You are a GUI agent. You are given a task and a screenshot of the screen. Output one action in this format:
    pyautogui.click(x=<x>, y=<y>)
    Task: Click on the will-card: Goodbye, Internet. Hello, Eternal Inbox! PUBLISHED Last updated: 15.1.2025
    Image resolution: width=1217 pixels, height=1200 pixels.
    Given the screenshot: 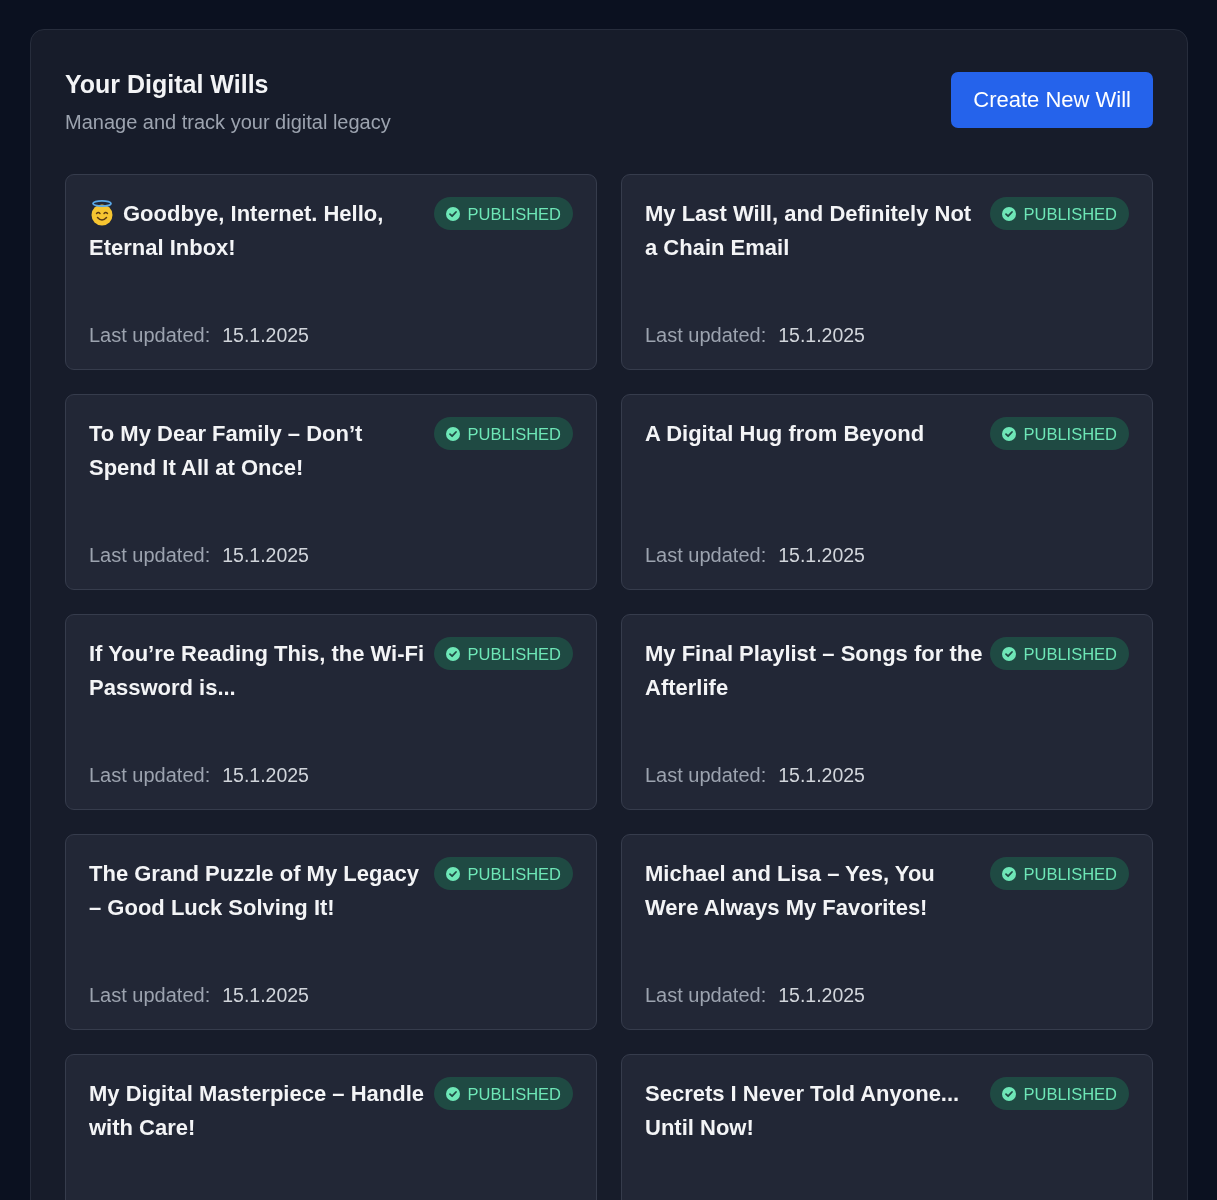 What is the action you would take?
    pyautogui.click(x=331, y=272)
    